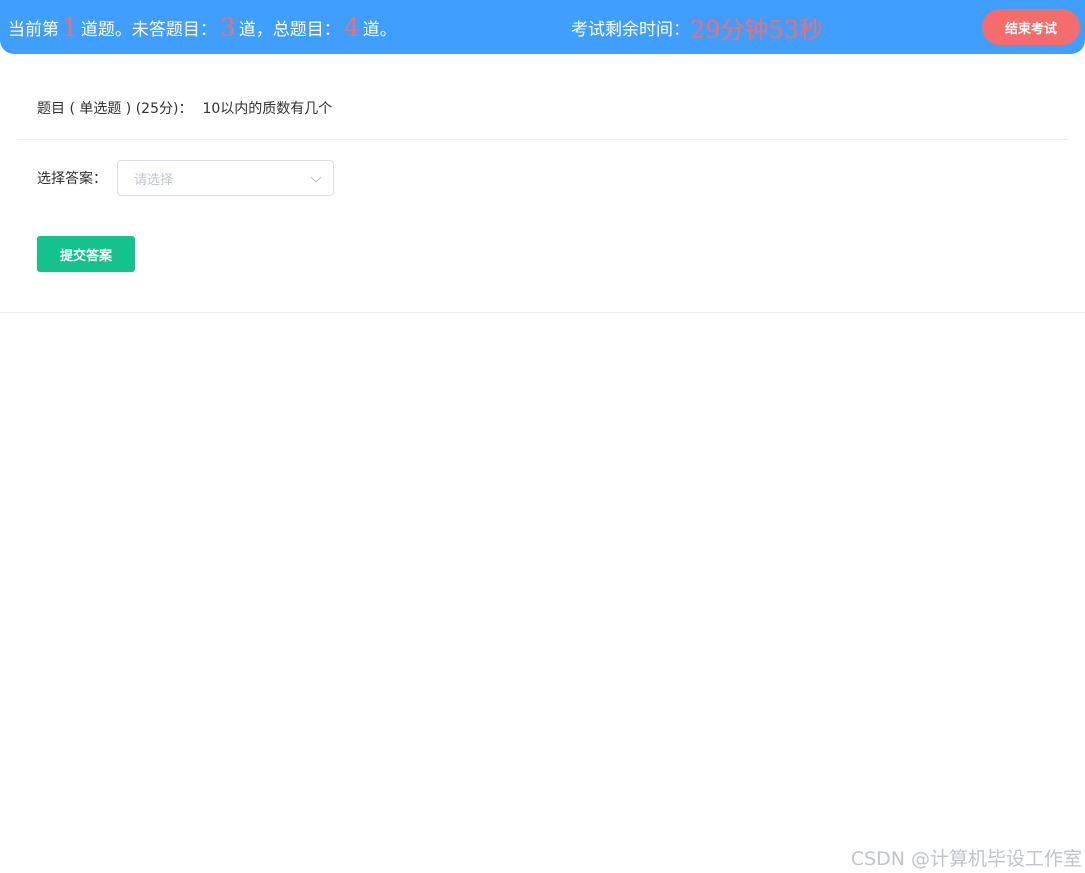  I want to click on exam-timer: 考试剩余时间： 29分钟53秒, so click(697, 27).